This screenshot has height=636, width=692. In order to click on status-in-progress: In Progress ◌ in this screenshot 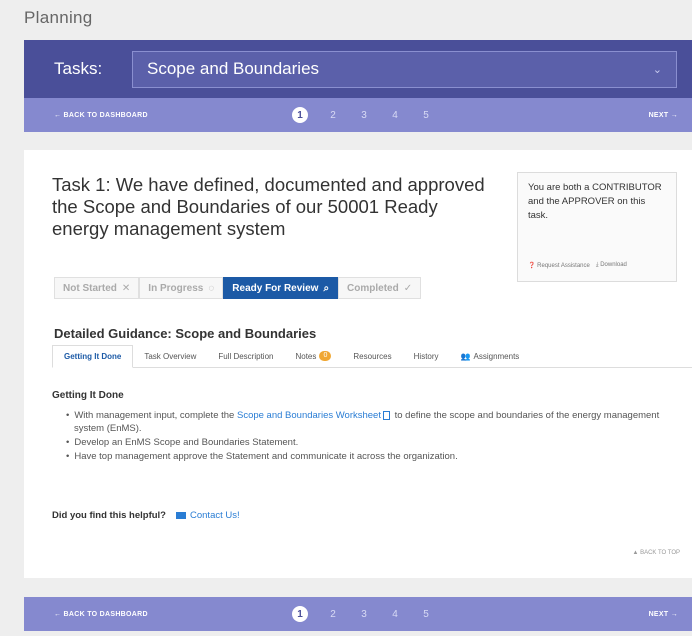, I will do `click(181, 288)`.